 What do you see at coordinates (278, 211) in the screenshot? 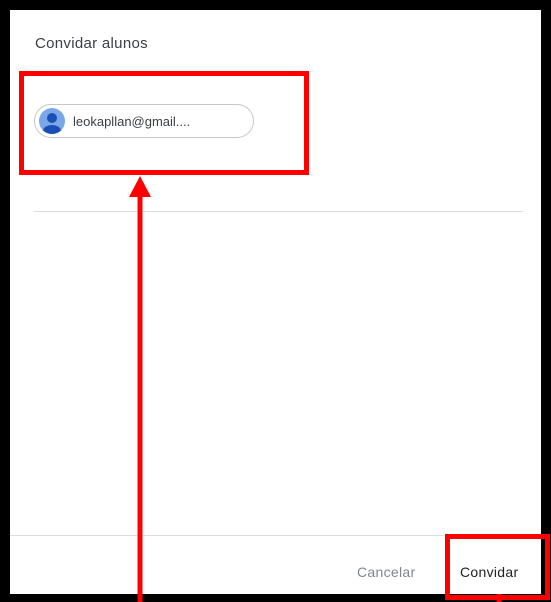
I see `input-divider` at bounding box center [278, 211].